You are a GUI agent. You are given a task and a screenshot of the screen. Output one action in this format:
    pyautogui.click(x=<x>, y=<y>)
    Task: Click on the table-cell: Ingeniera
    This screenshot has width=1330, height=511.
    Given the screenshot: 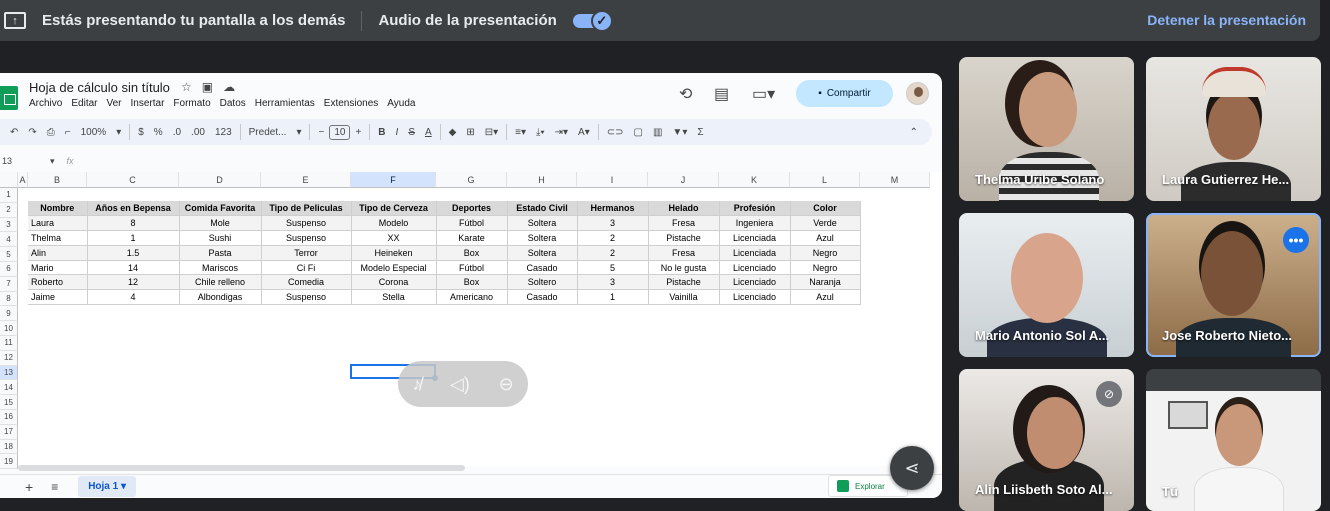 What is the action you would take?
    pyautogui.click(x=755, y=223)
    